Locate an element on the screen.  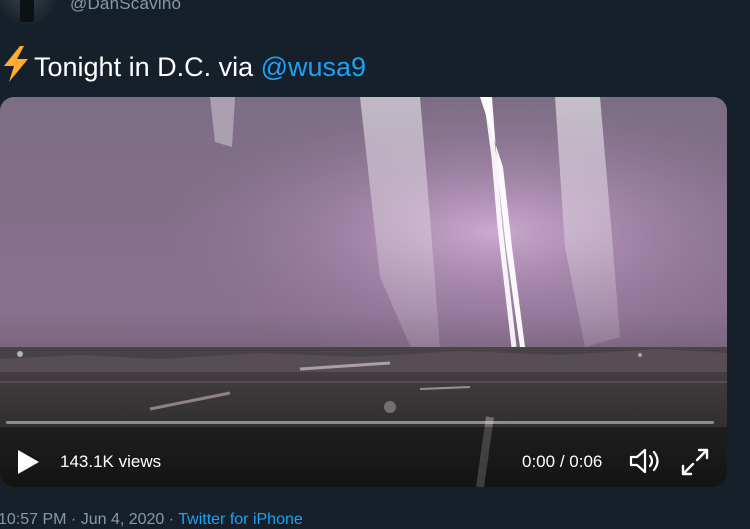
duration: 0:06 is located at coordinates (586, 461).